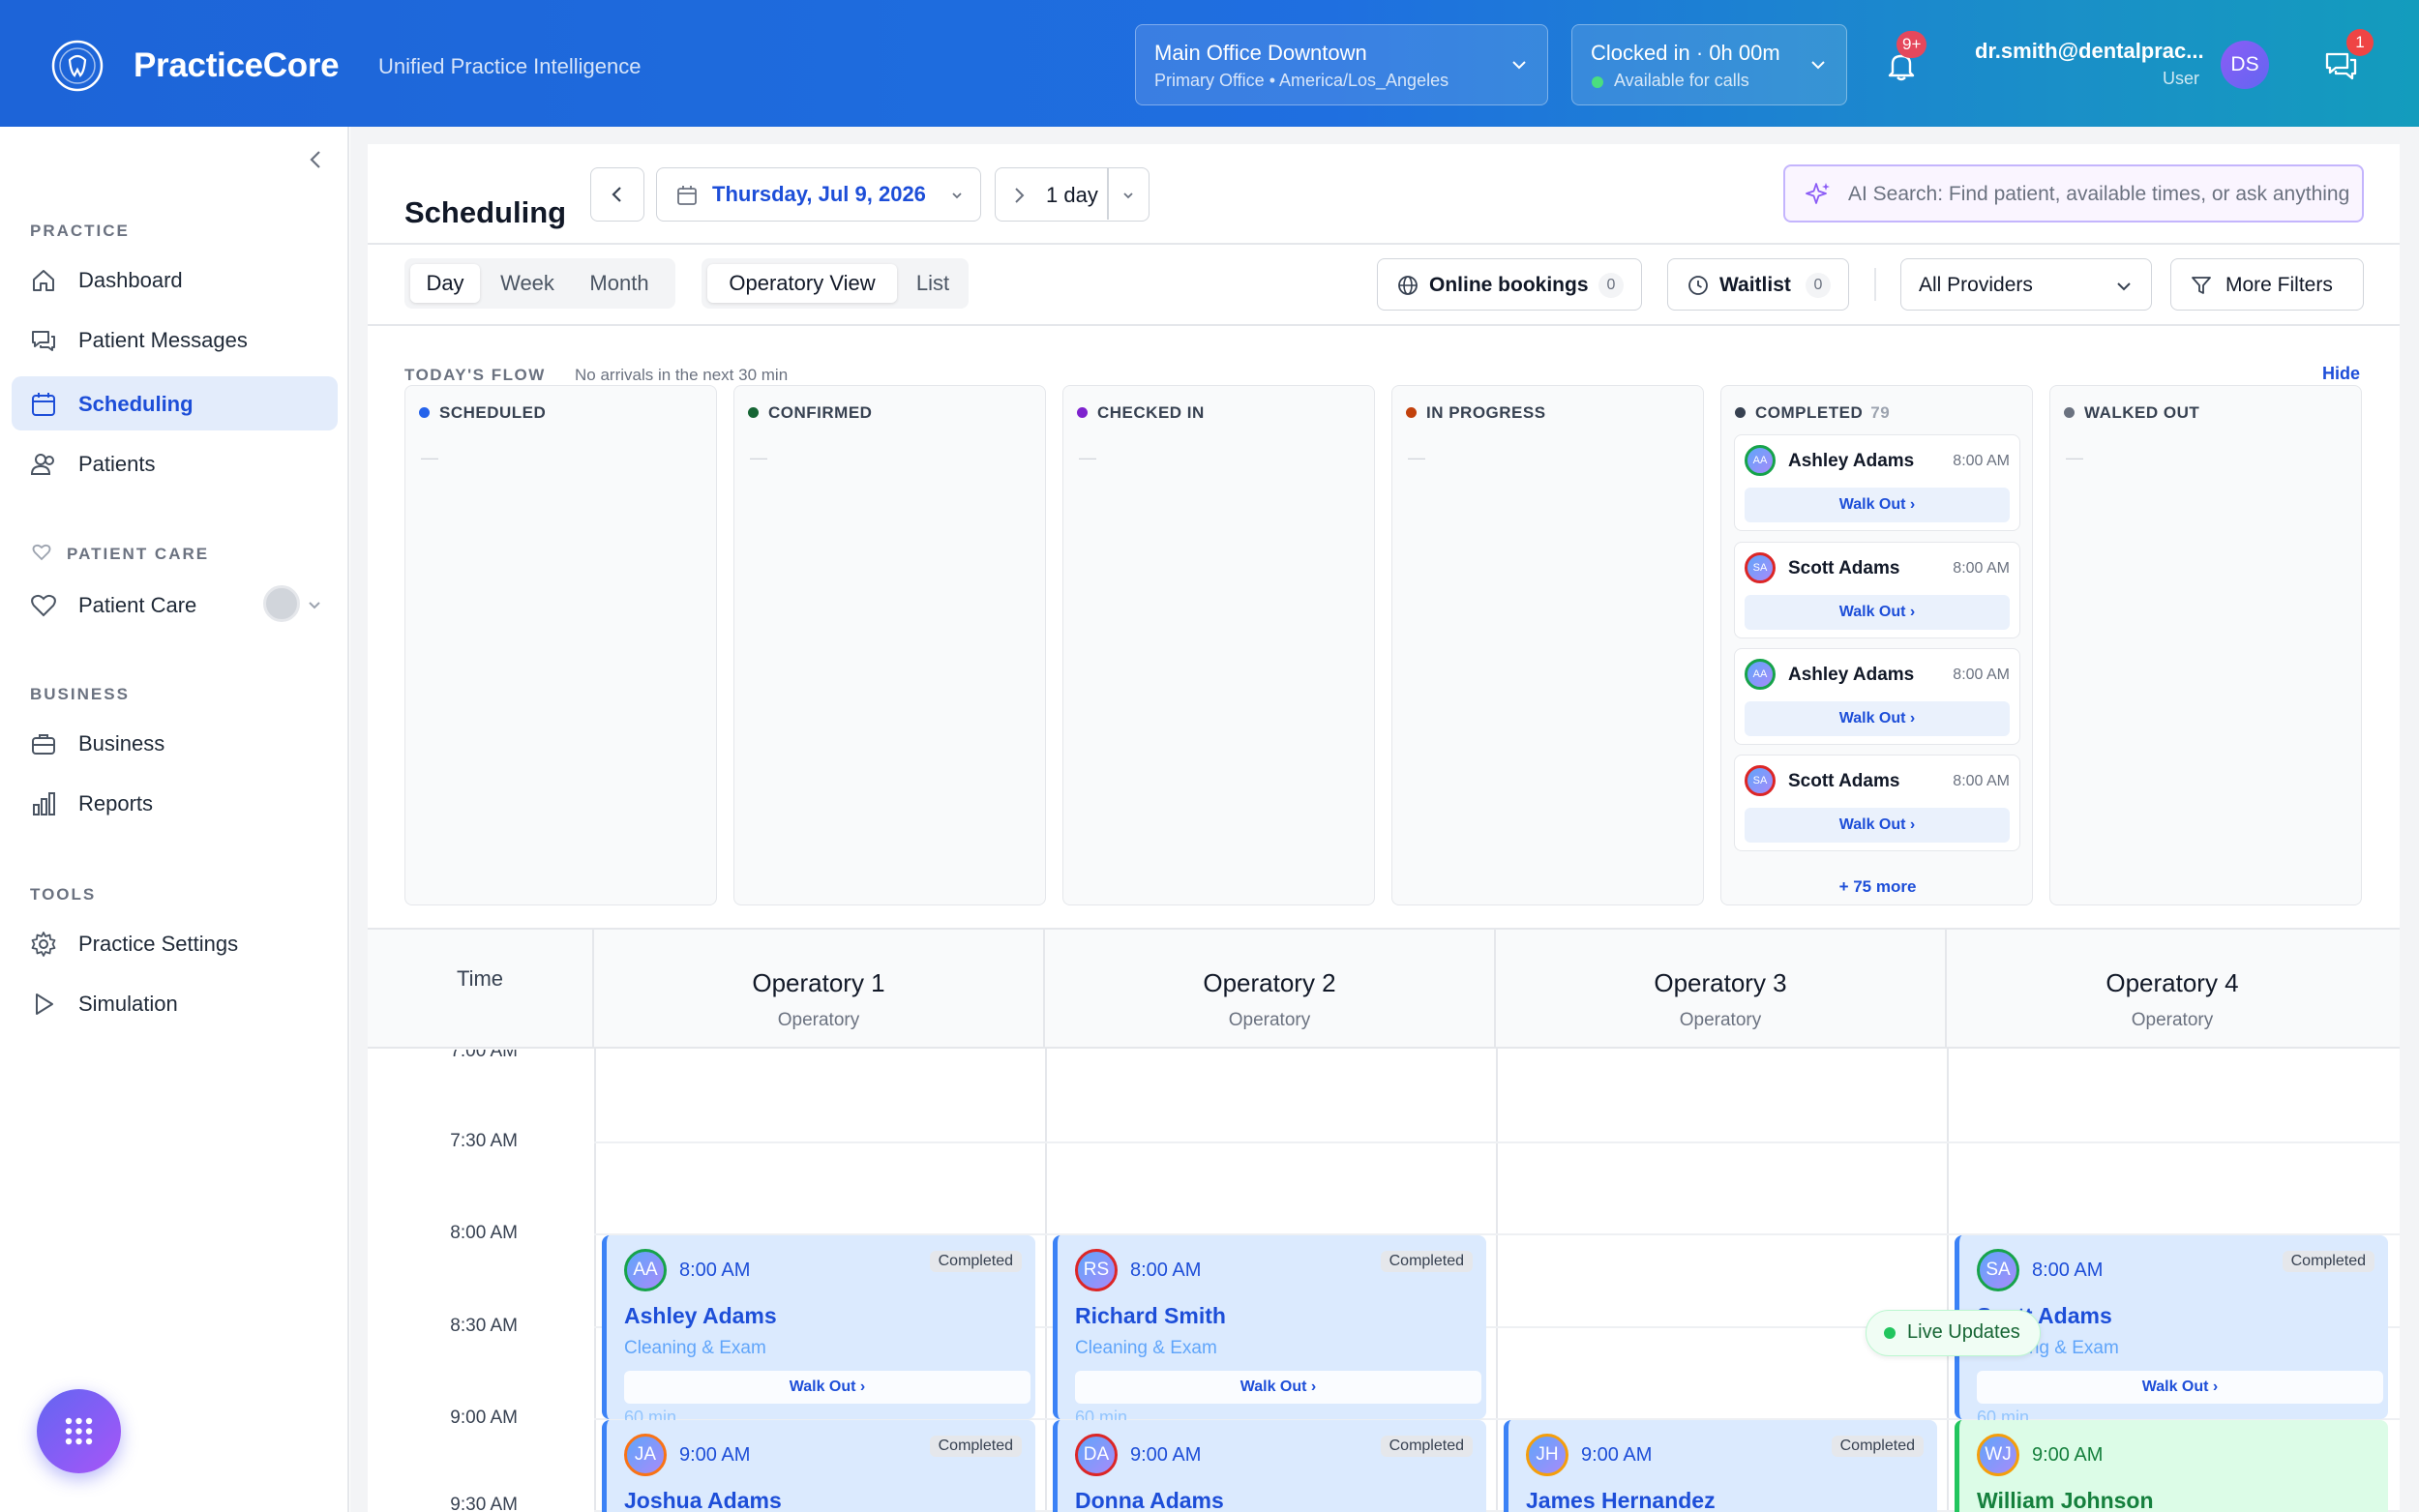 Image resolution: width=2419 pixels, height=1512 pixels. What do you see at coordinates (237, 66) in the screenshot?
I see `brand-name: PracticeCore` at bounding box center [237, 66].